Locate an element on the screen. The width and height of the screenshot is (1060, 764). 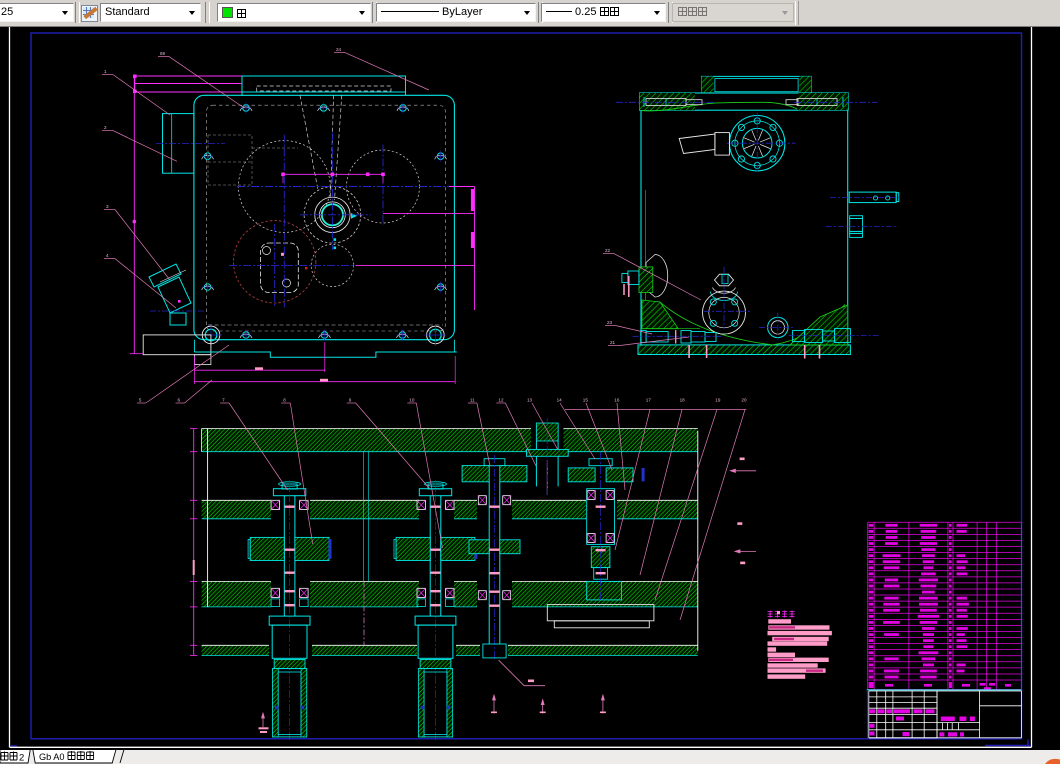
svg-text: 22 is located at coordinates (608, 250).